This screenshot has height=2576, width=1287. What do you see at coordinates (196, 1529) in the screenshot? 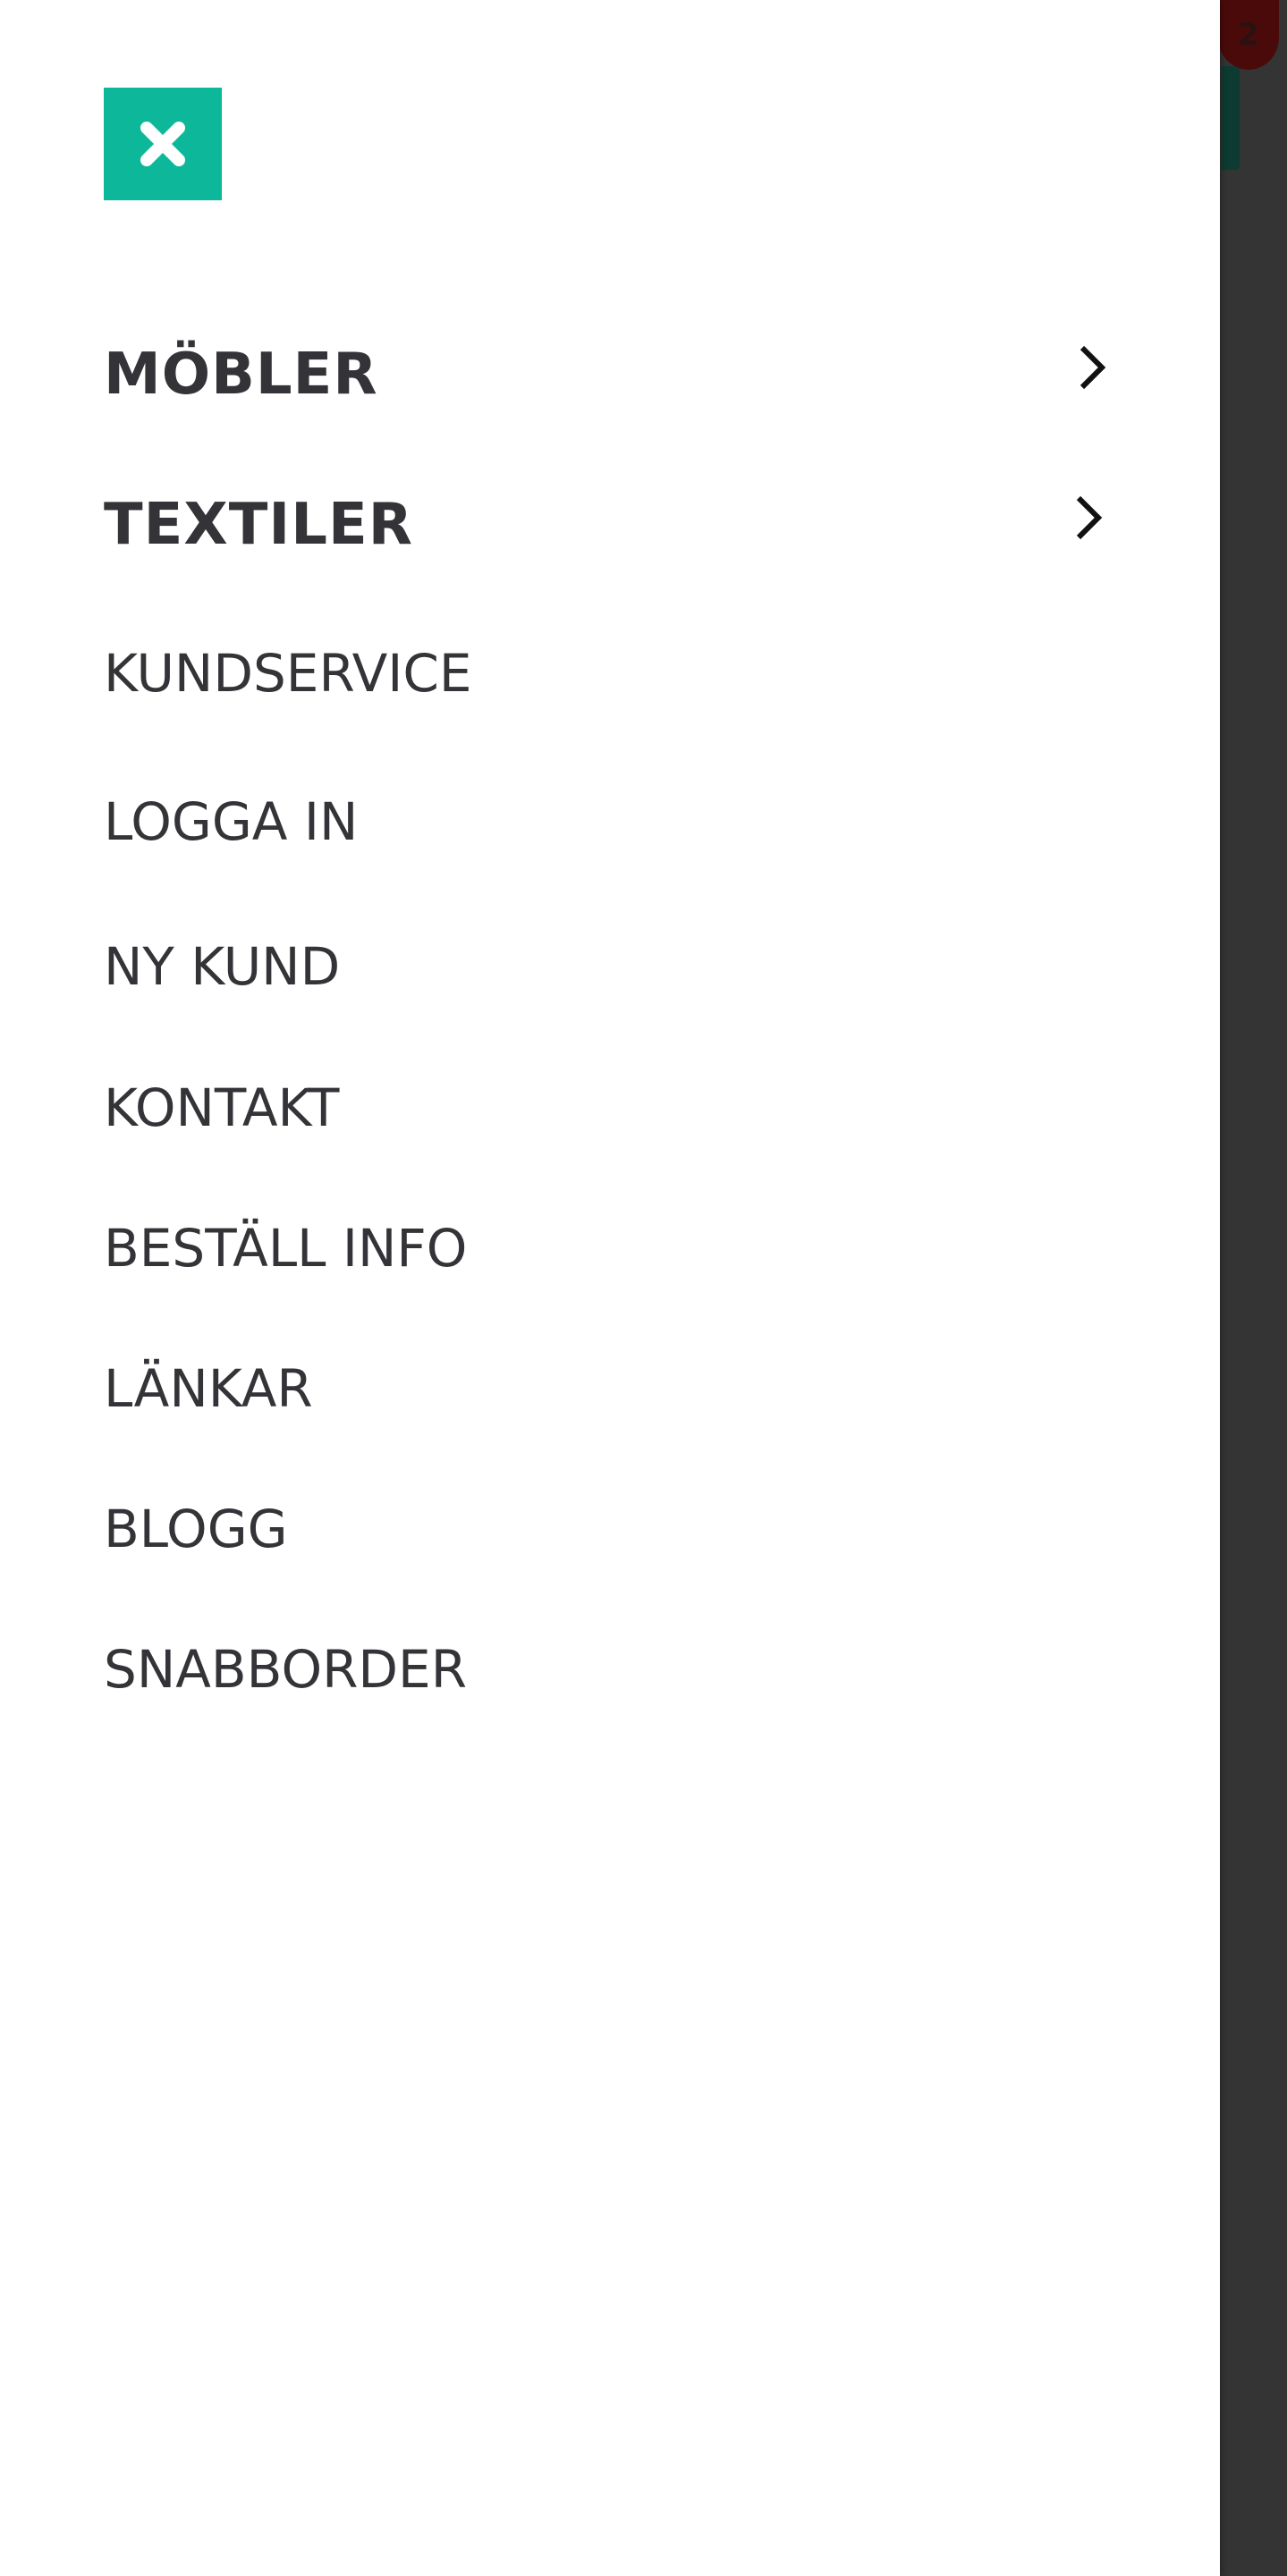
I see `menu-item-label: BLOGG` at bounding box center [196, 1529].